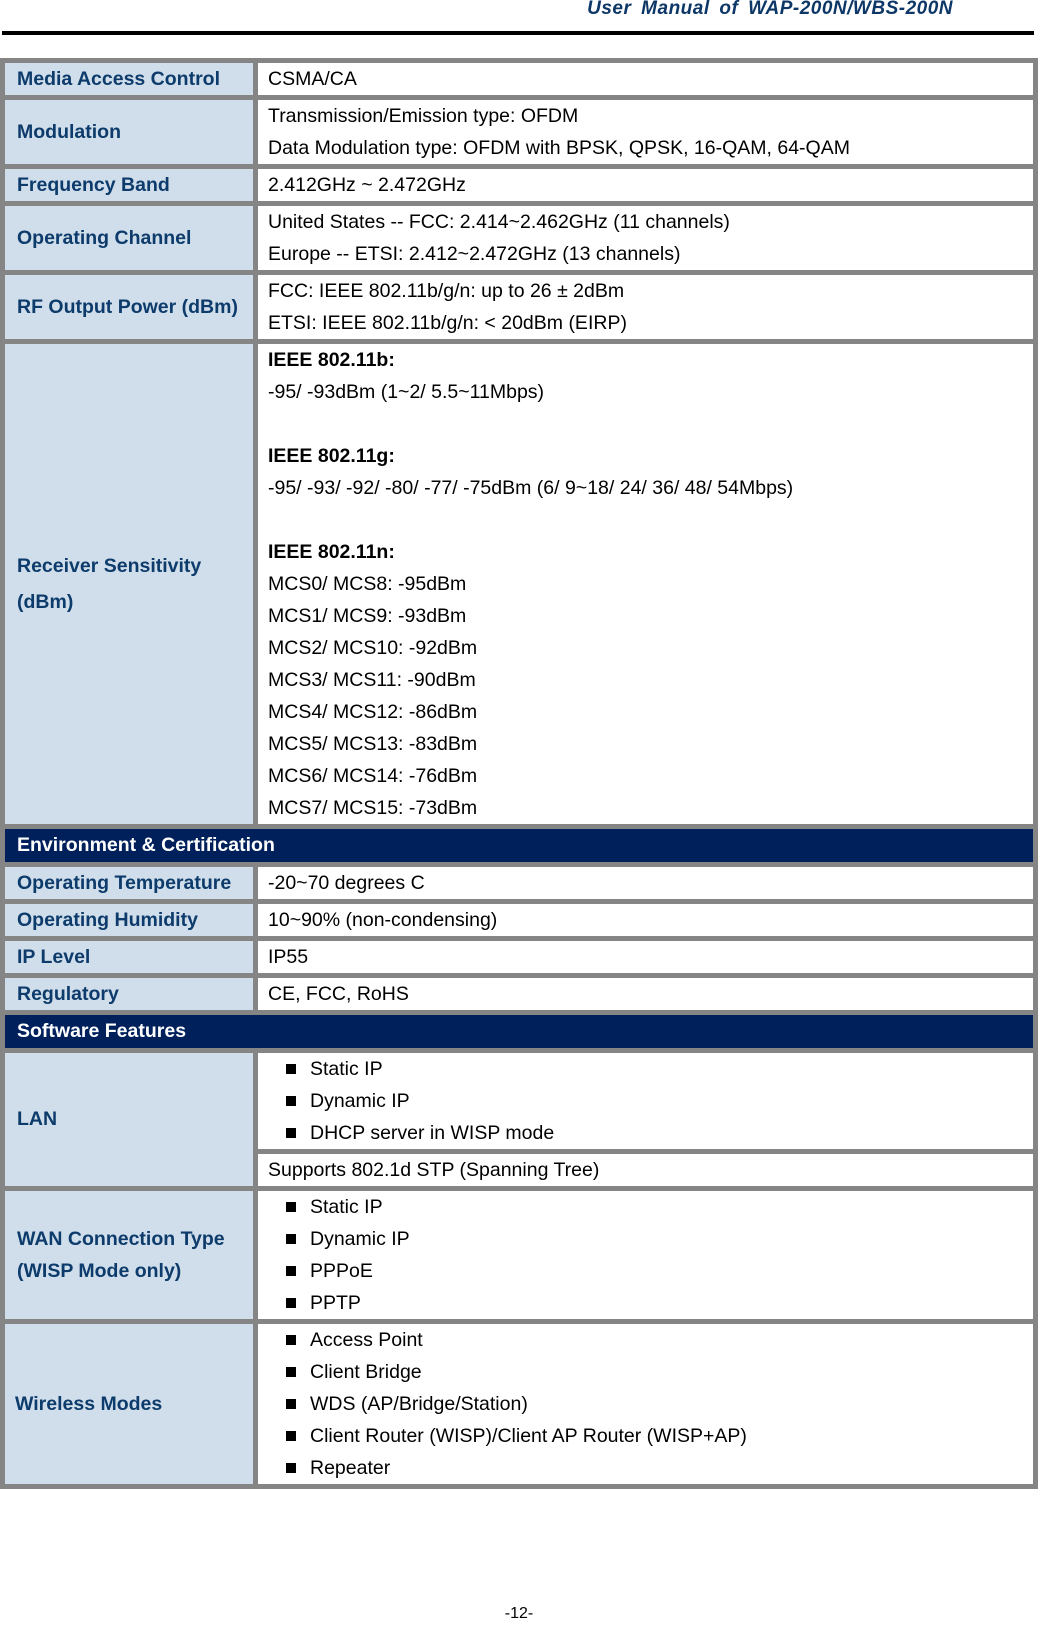  What do you see at coordinates (129, 994) in the screenshot?
I see `spec-label: Regulatory` at bounding box center [129, 994].